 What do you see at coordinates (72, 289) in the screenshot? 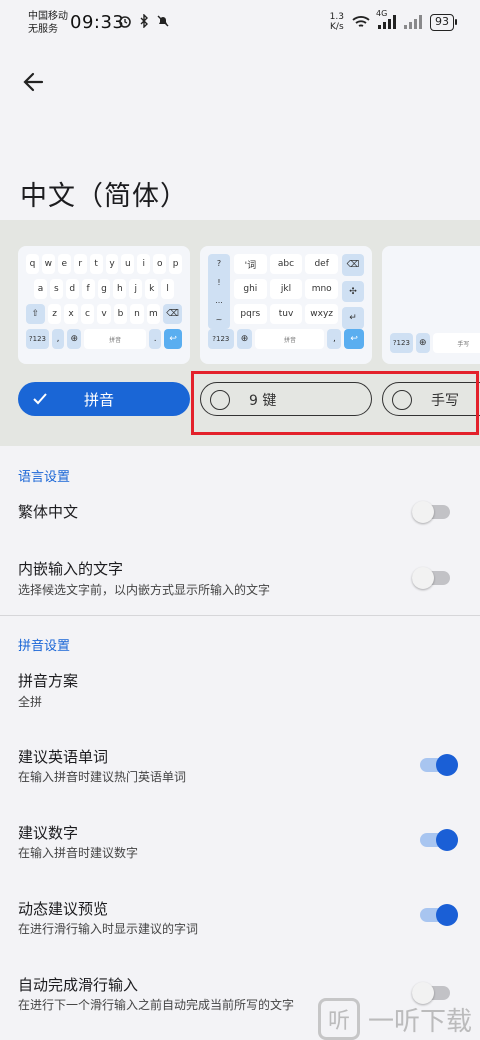
I see `key: d` at bounding box center [72, 289].